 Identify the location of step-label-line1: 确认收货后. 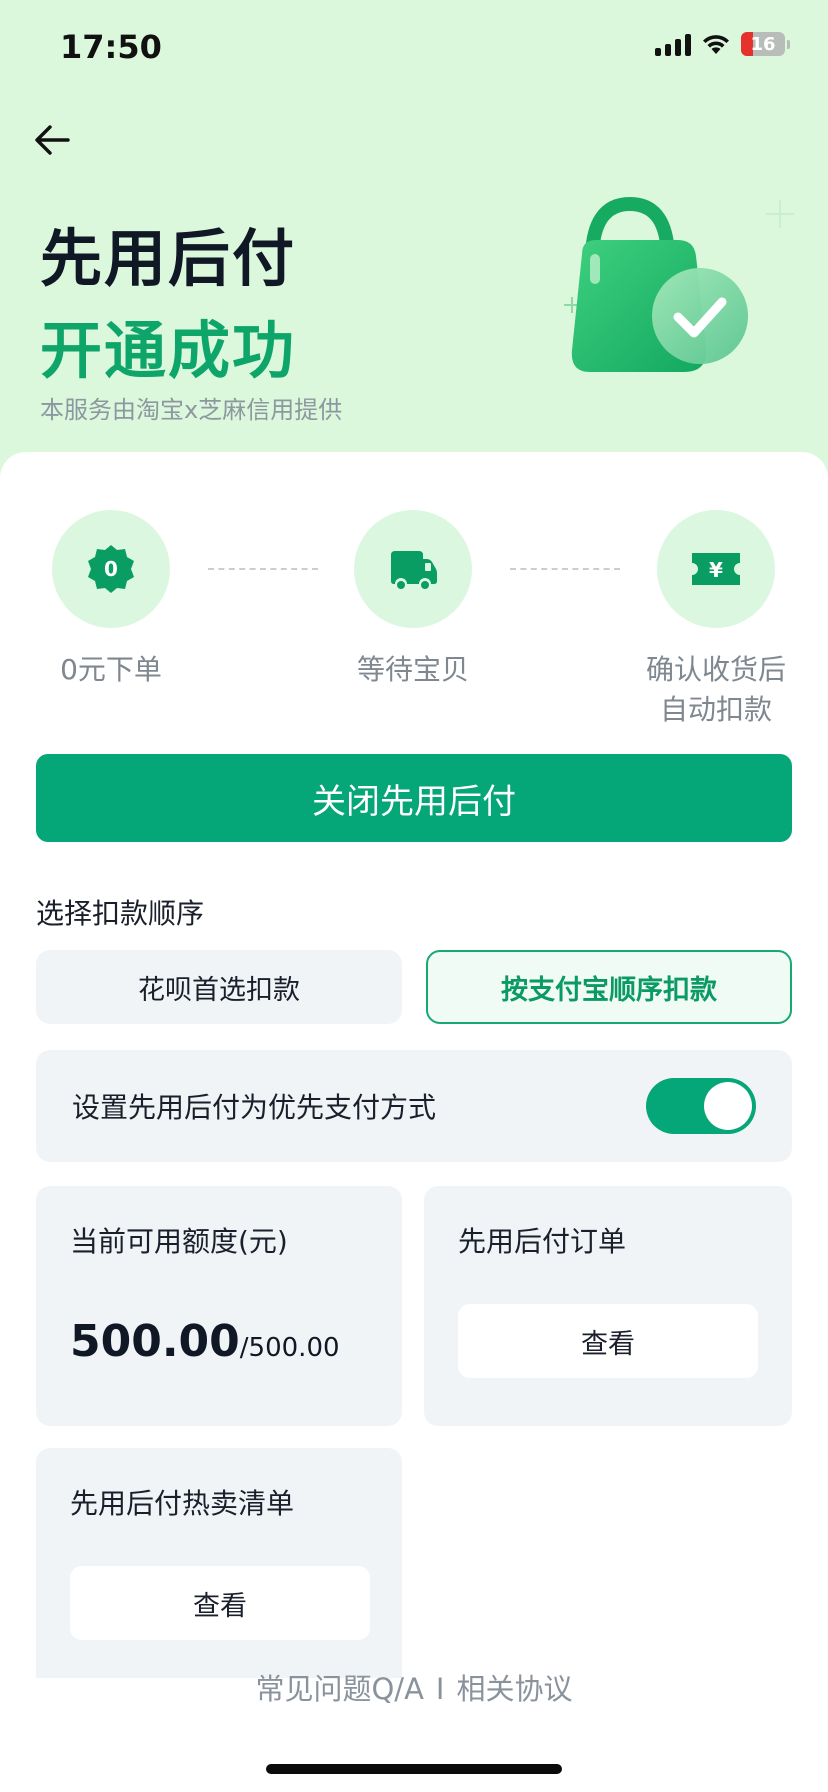
(716, 669).